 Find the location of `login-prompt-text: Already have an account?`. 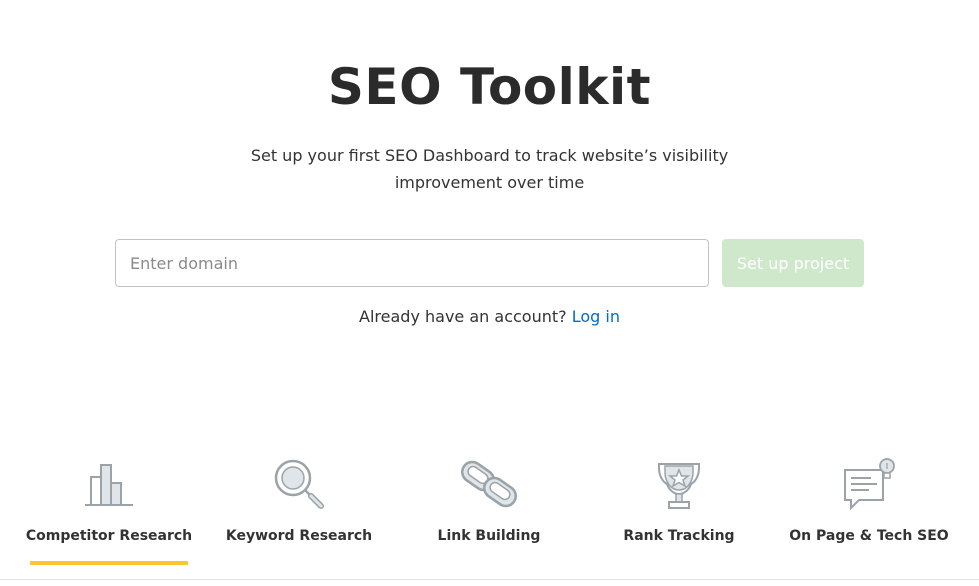

login-prompt-text: Already have an account? is located at coordinates (463, 316).